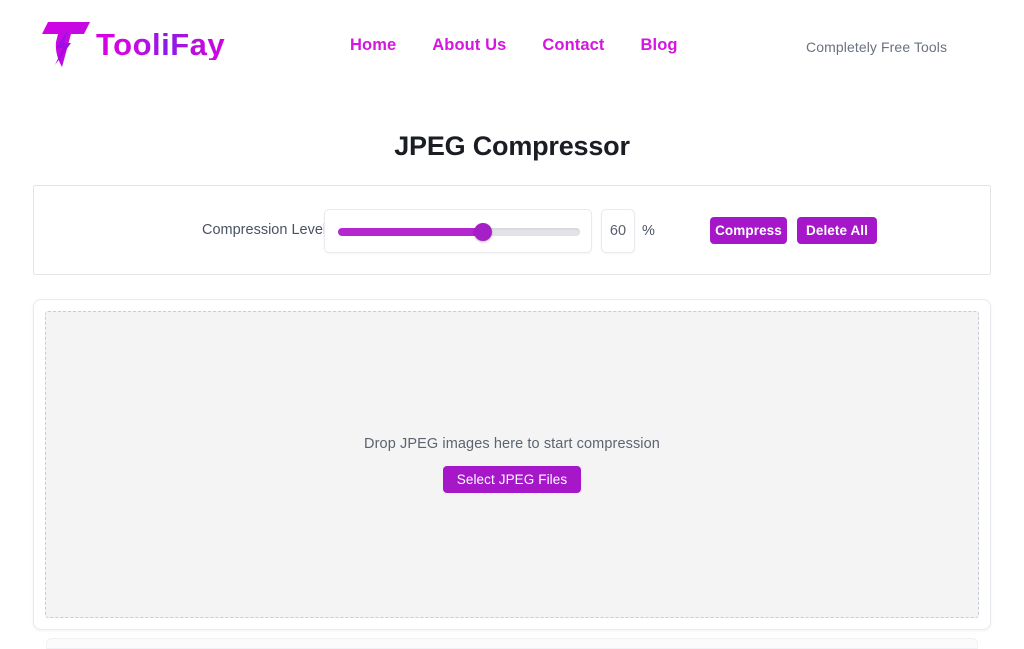 The width and height of the screenshot is (1024, 649). Describe the element at coordinates (573, 45) in the screenshot. I see `nav-item-contact: Contact` at that location.